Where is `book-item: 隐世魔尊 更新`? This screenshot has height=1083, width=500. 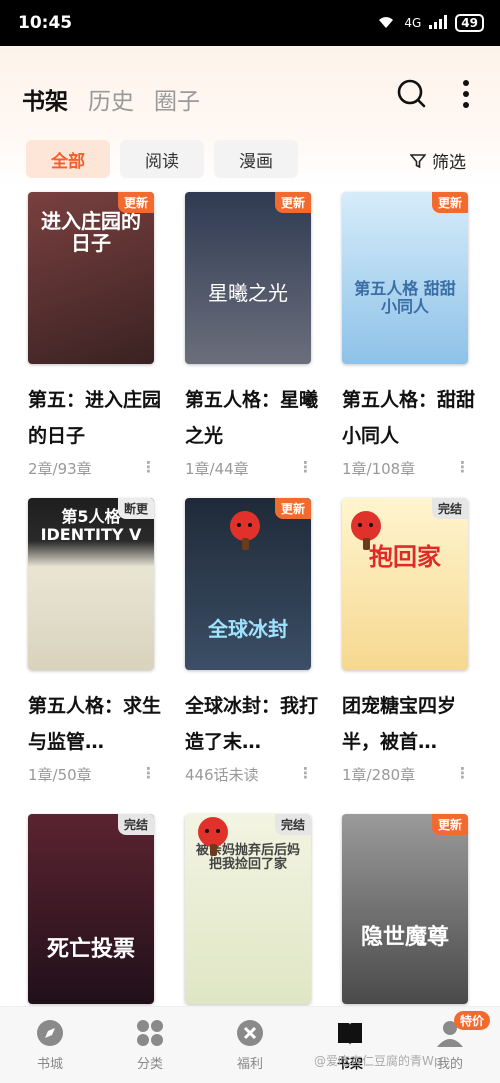 book-item: 隐世魔尊 更新 is located at coordinates (416, 909).